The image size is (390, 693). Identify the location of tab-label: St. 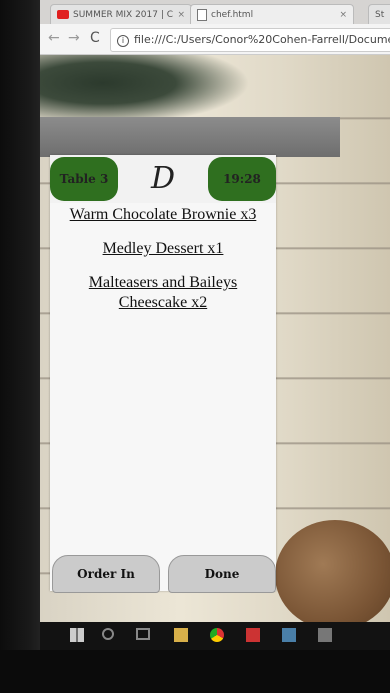
(380, 15).